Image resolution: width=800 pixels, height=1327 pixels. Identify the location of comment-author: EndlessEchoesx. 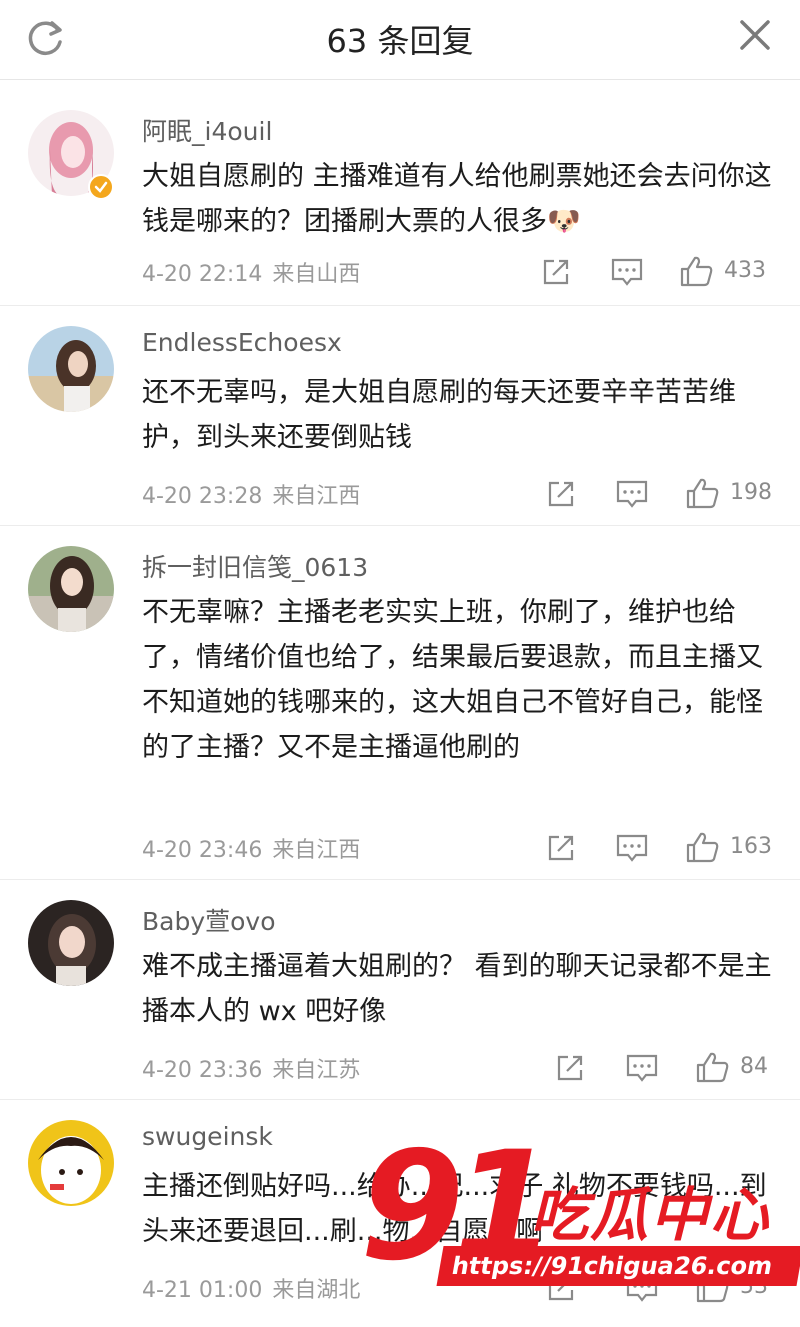
(242, 342).